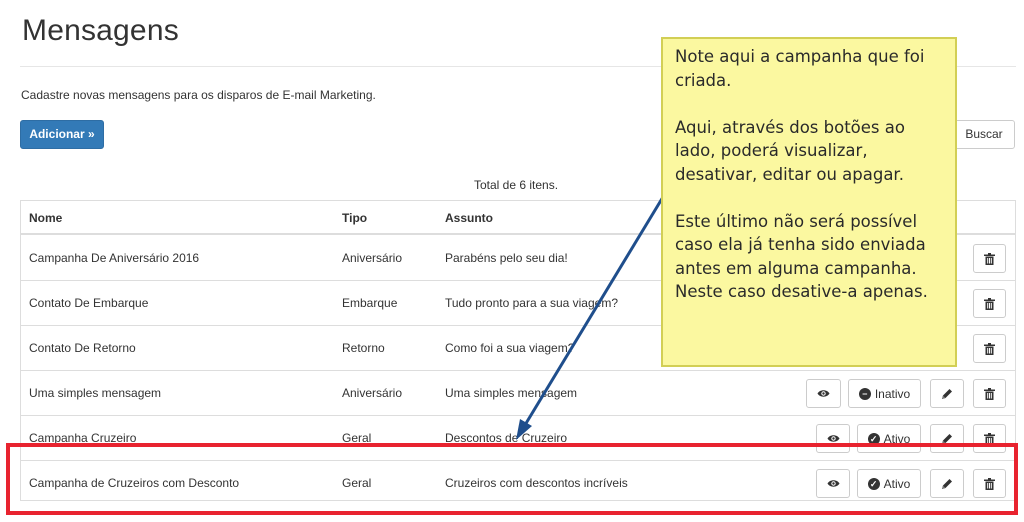 This screenshot has height=522, width=1024. I want to click on status-toggle-button: − Inativo, so click(884, 393).